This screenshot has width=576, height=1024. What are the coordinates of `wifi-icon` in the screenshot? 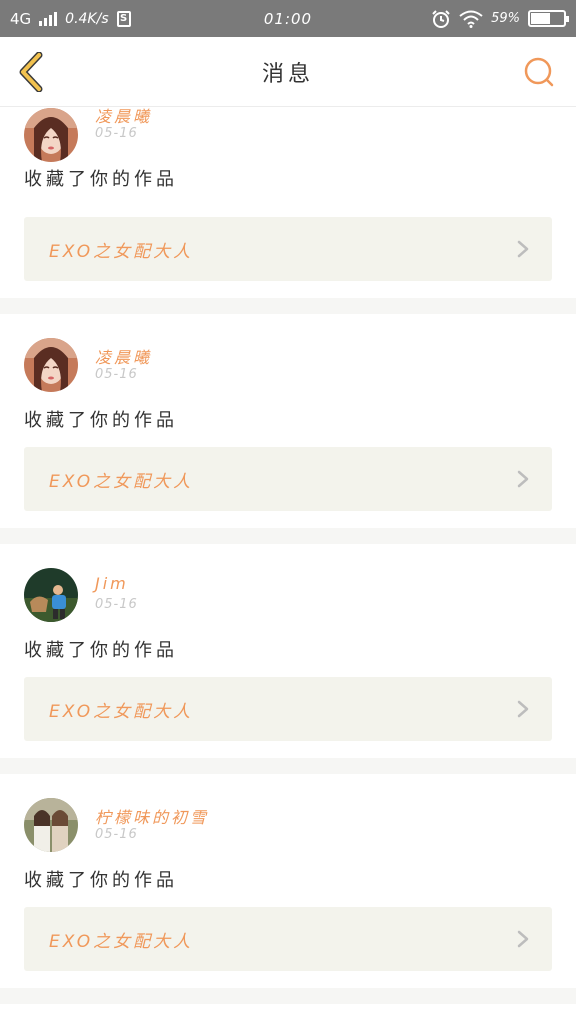 It's located at (471, 19).